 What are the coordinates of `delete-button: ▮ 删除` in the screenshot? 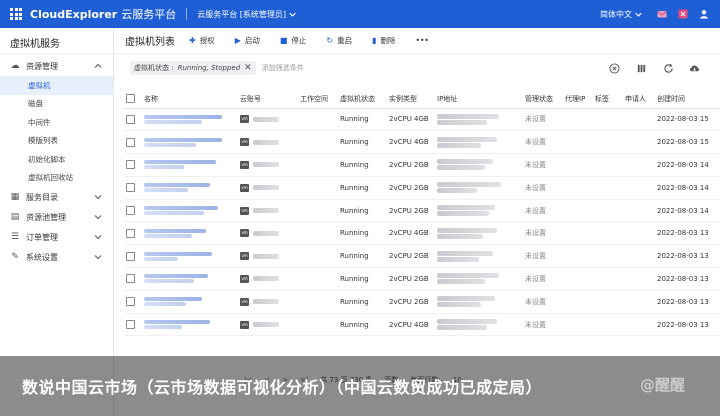 It's located at (383, 40).